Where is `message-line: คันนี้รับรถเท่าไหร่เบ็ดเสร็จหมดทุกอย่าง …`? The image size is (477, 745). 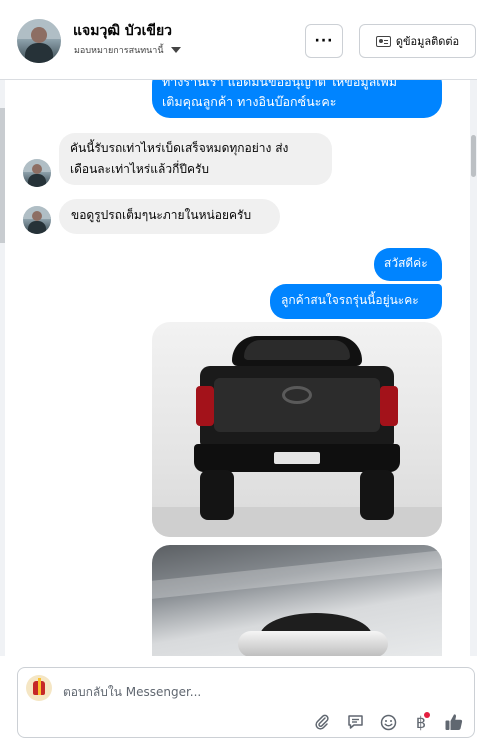
message-line: คันนี้รับรถเท่าไหร่เบ็ดเสร็จหมดทุกอย่าง … is located at coordinates (179, 148).